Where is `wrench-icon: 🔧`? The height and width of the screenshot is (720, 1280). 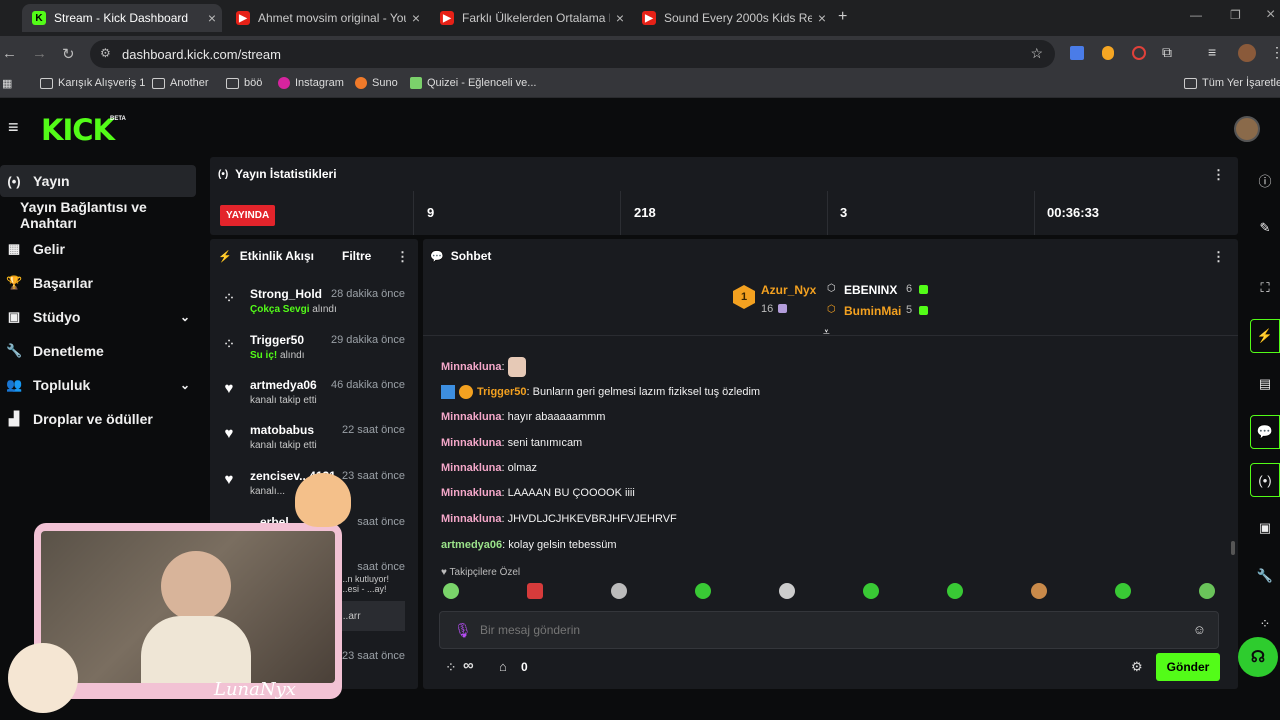
wrench-icon: 🔧 is located at coordinates (1265, 576).